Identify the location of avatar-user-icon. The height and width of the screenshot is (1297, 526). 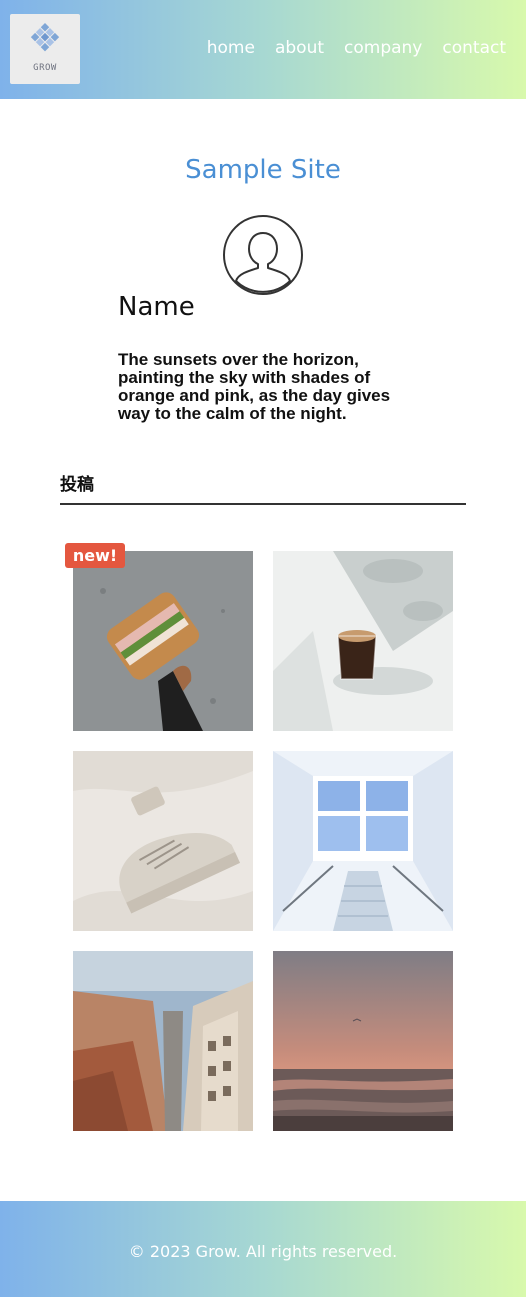
(263, 255).